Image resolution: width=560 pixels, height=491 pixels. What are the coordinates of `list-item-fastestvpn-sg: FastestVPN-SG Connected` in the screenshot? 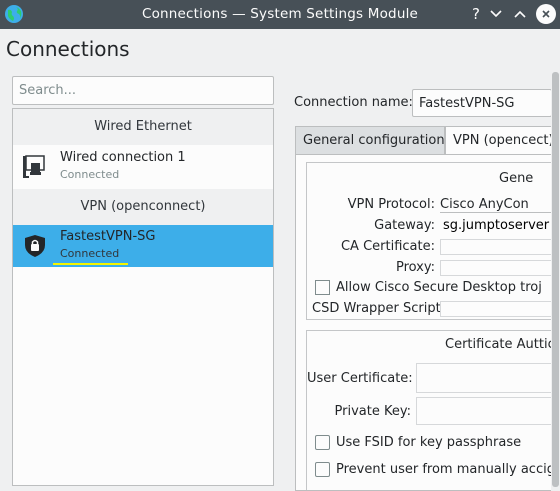 It's located at (143, 246).